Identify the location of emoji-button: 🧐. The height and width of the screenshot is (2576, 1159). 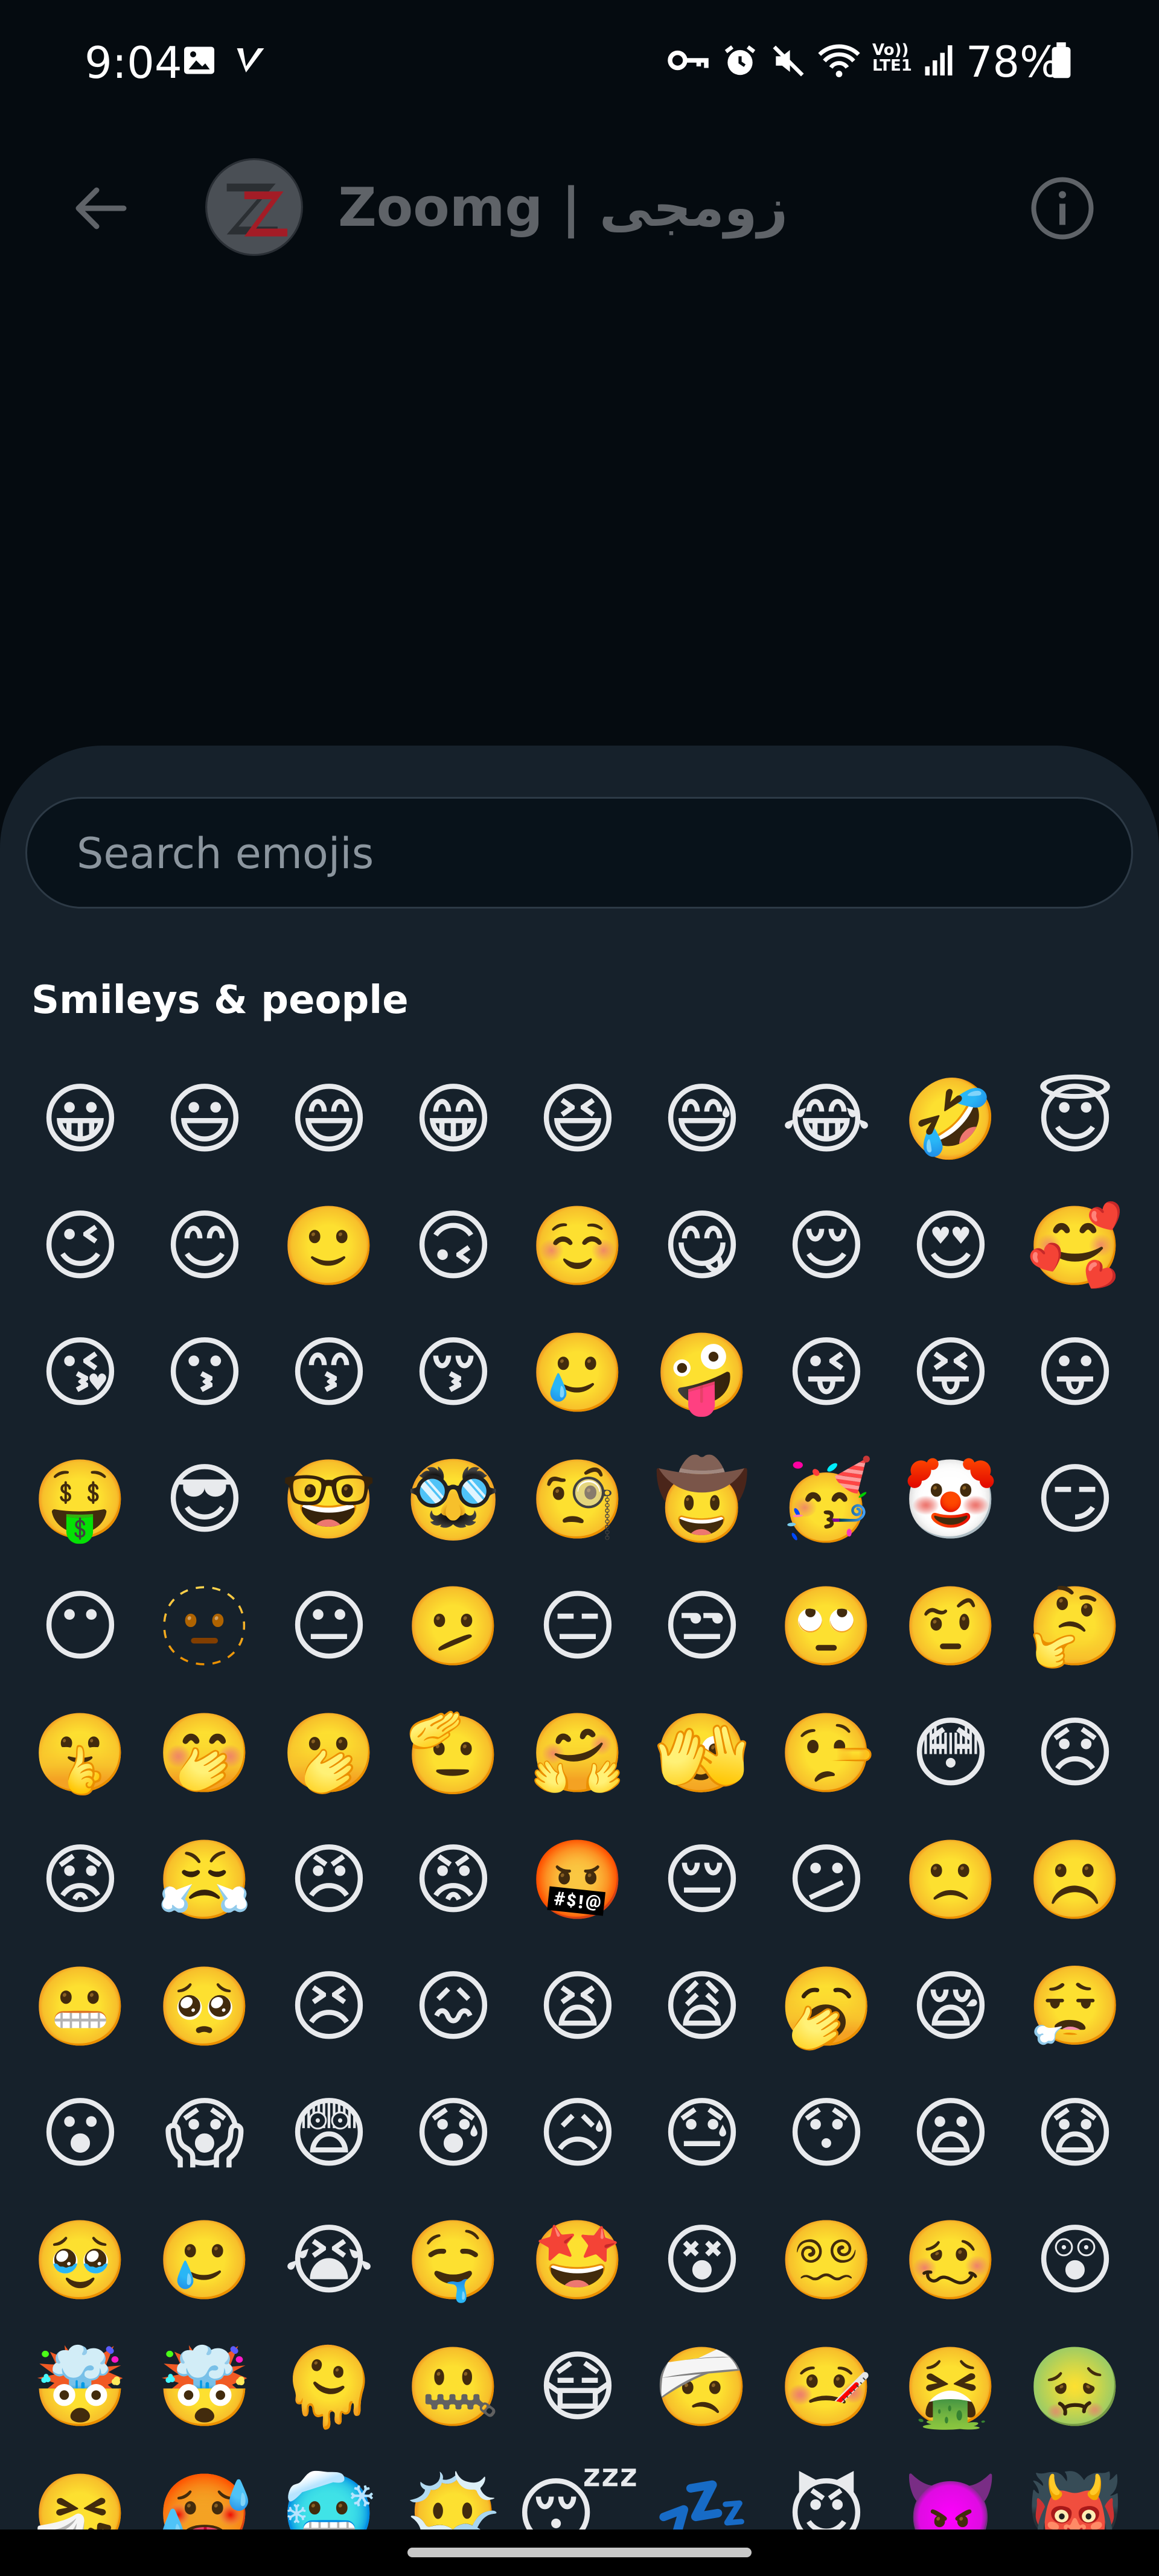
(578, 1501).